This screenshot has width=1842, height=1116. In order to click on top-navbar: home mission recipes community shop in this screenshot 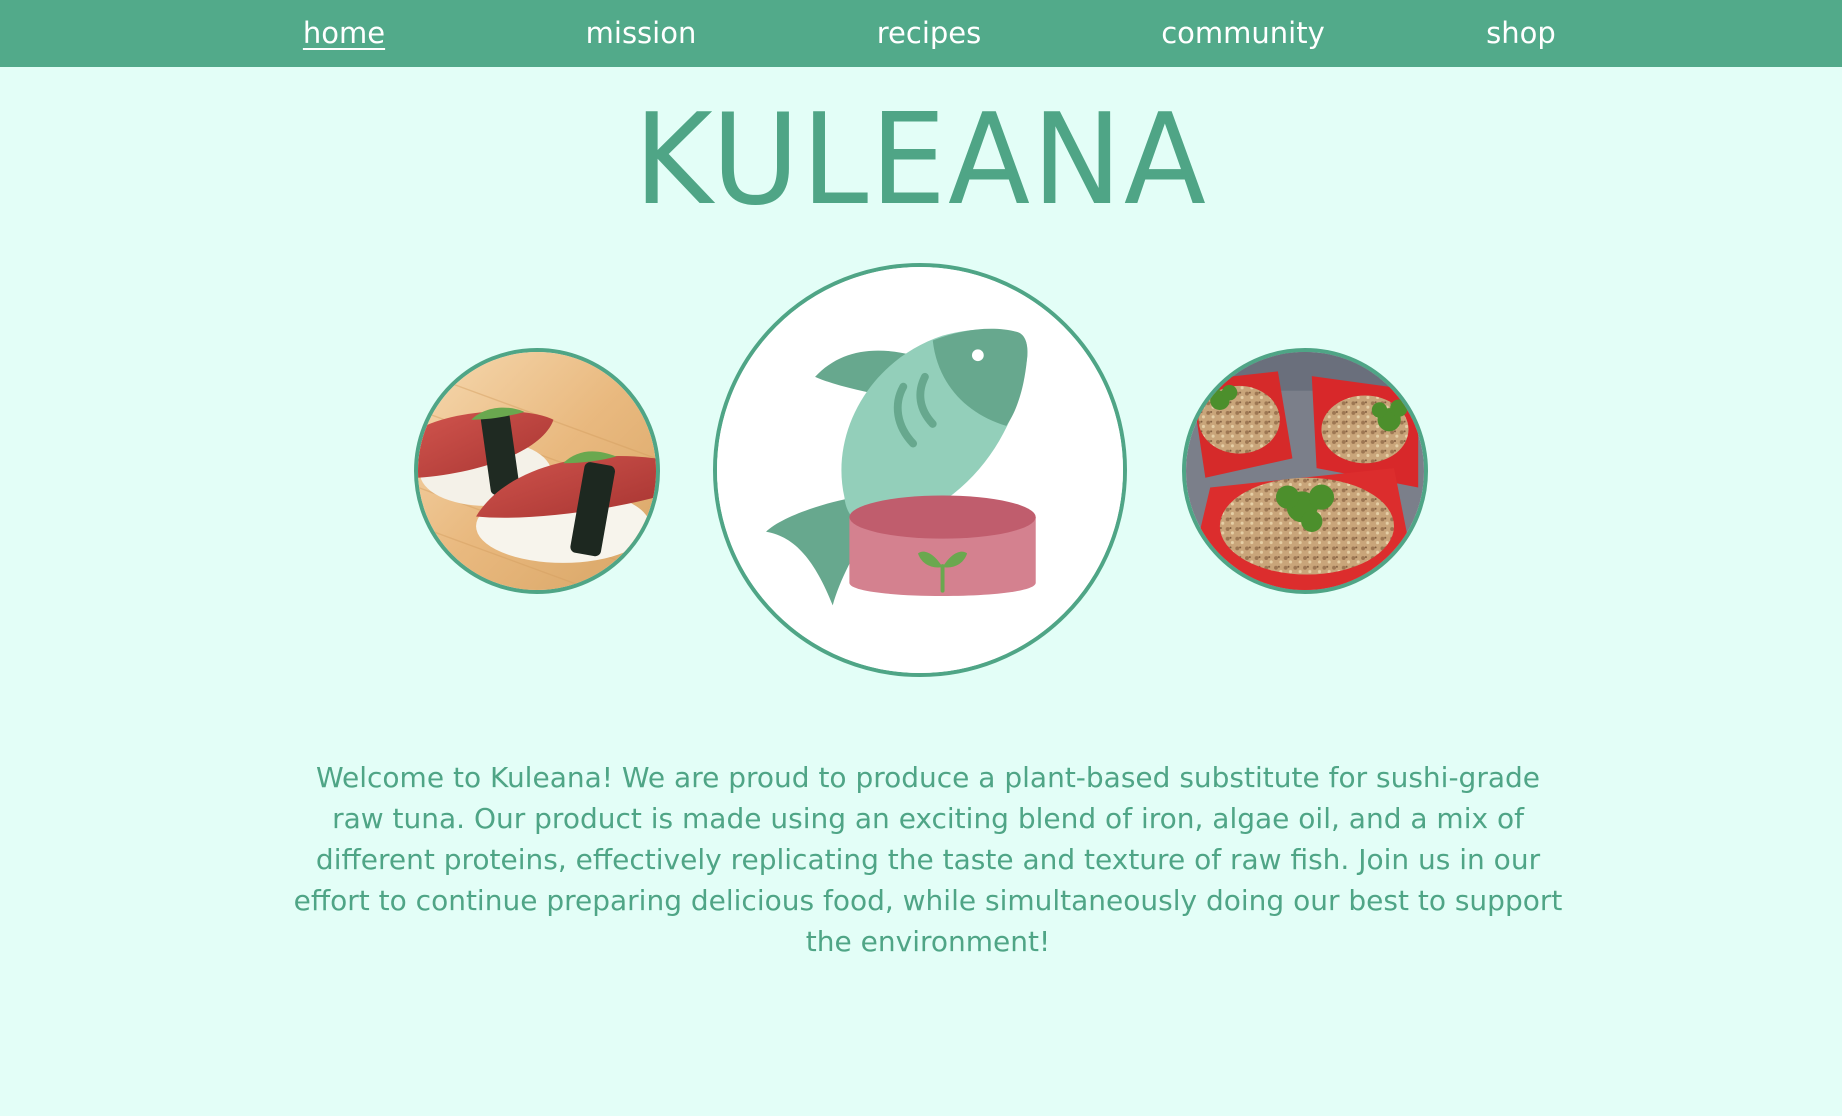, I will do `click(921, 33)`.